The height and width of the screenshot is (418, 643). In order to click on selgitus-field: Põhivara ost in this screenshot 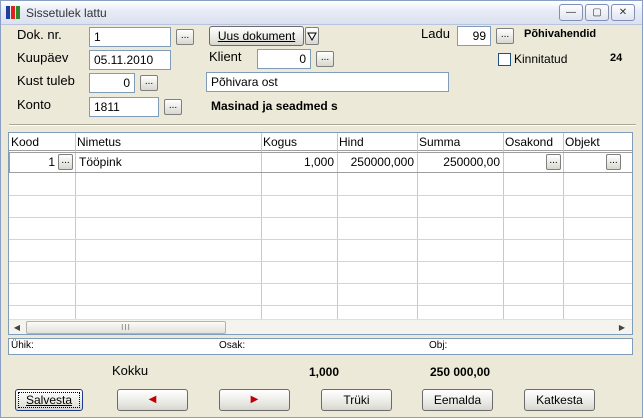, I will do `click(327, 82)`.